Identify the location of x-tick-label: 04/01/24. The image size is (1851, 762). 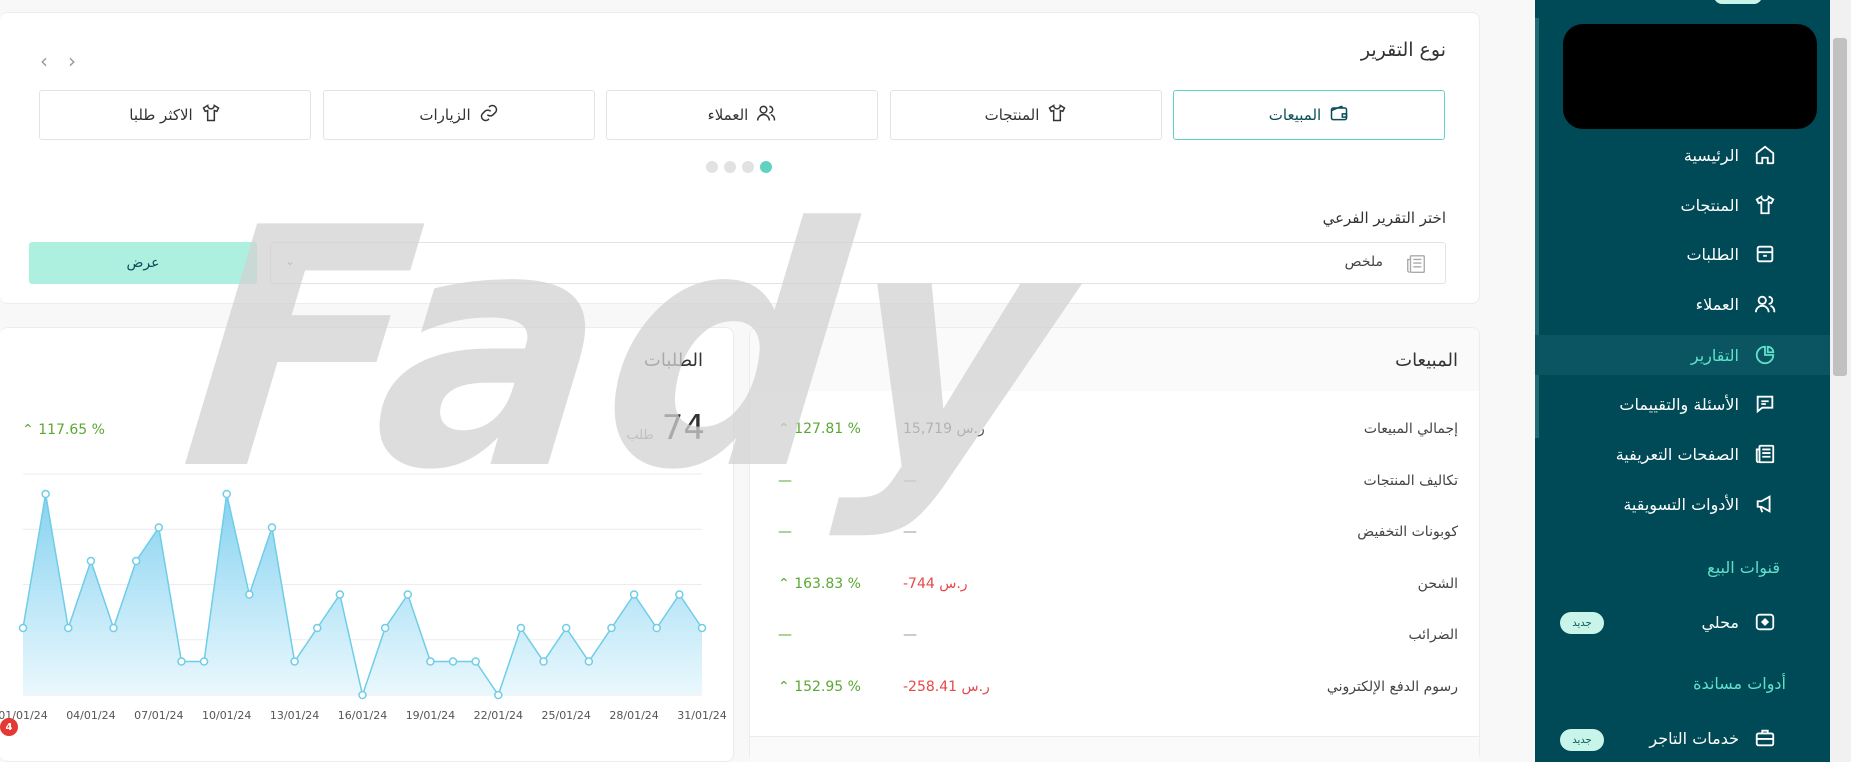
(90, 715).